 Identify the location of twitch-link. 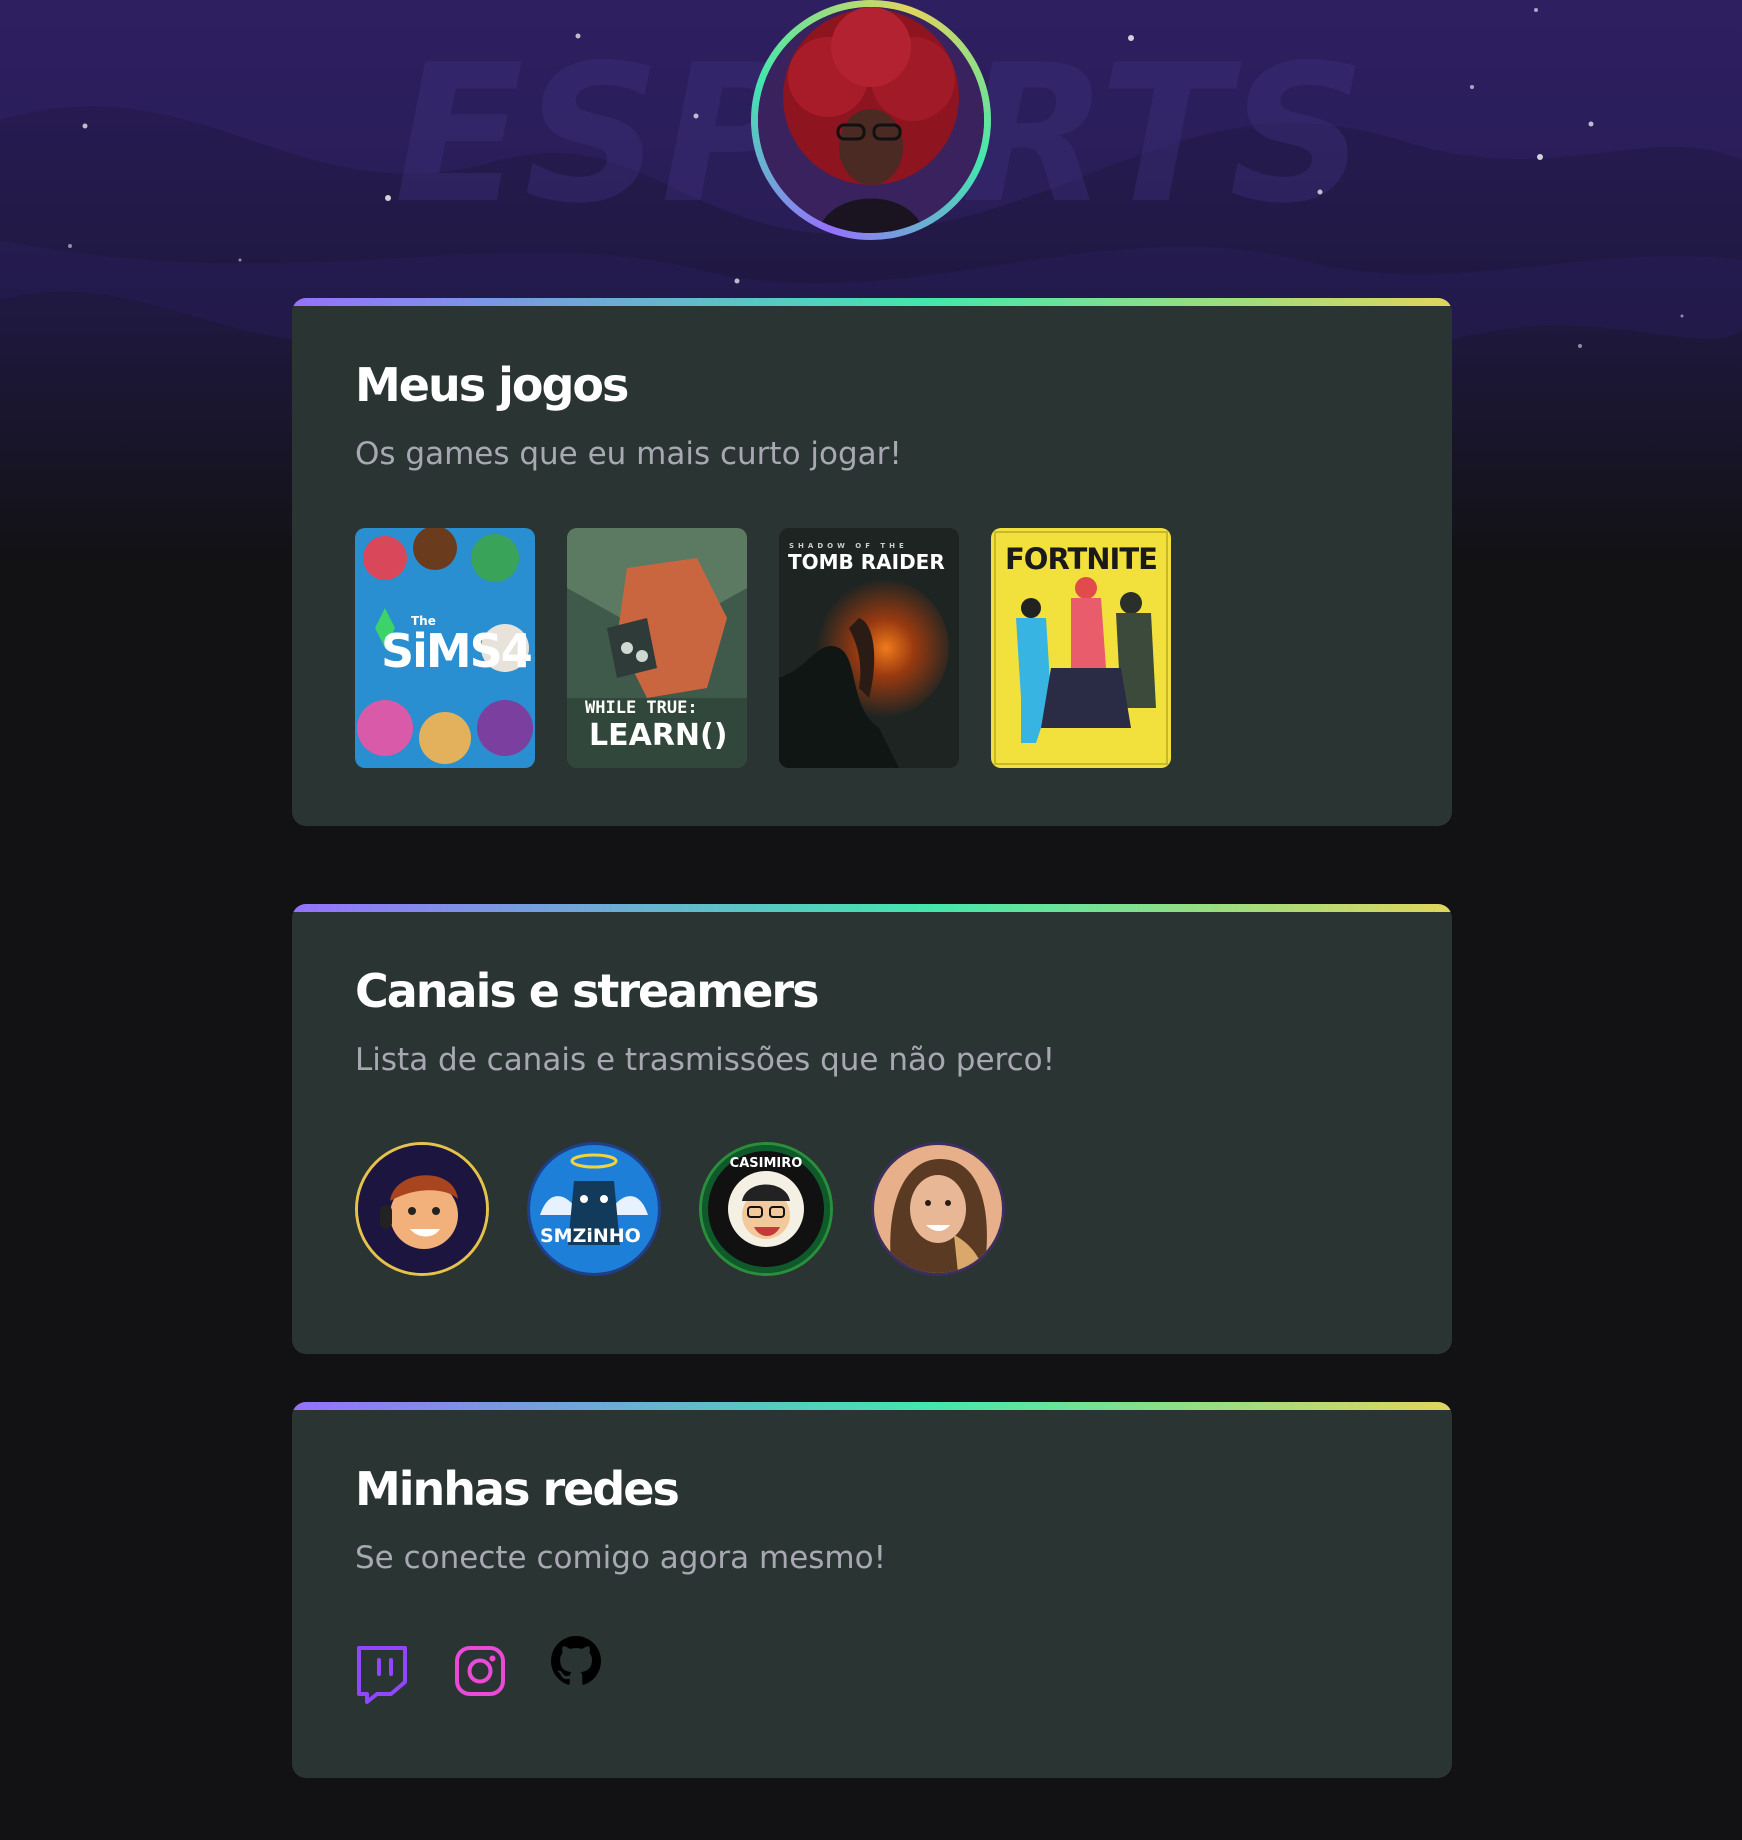
(382, 1674).